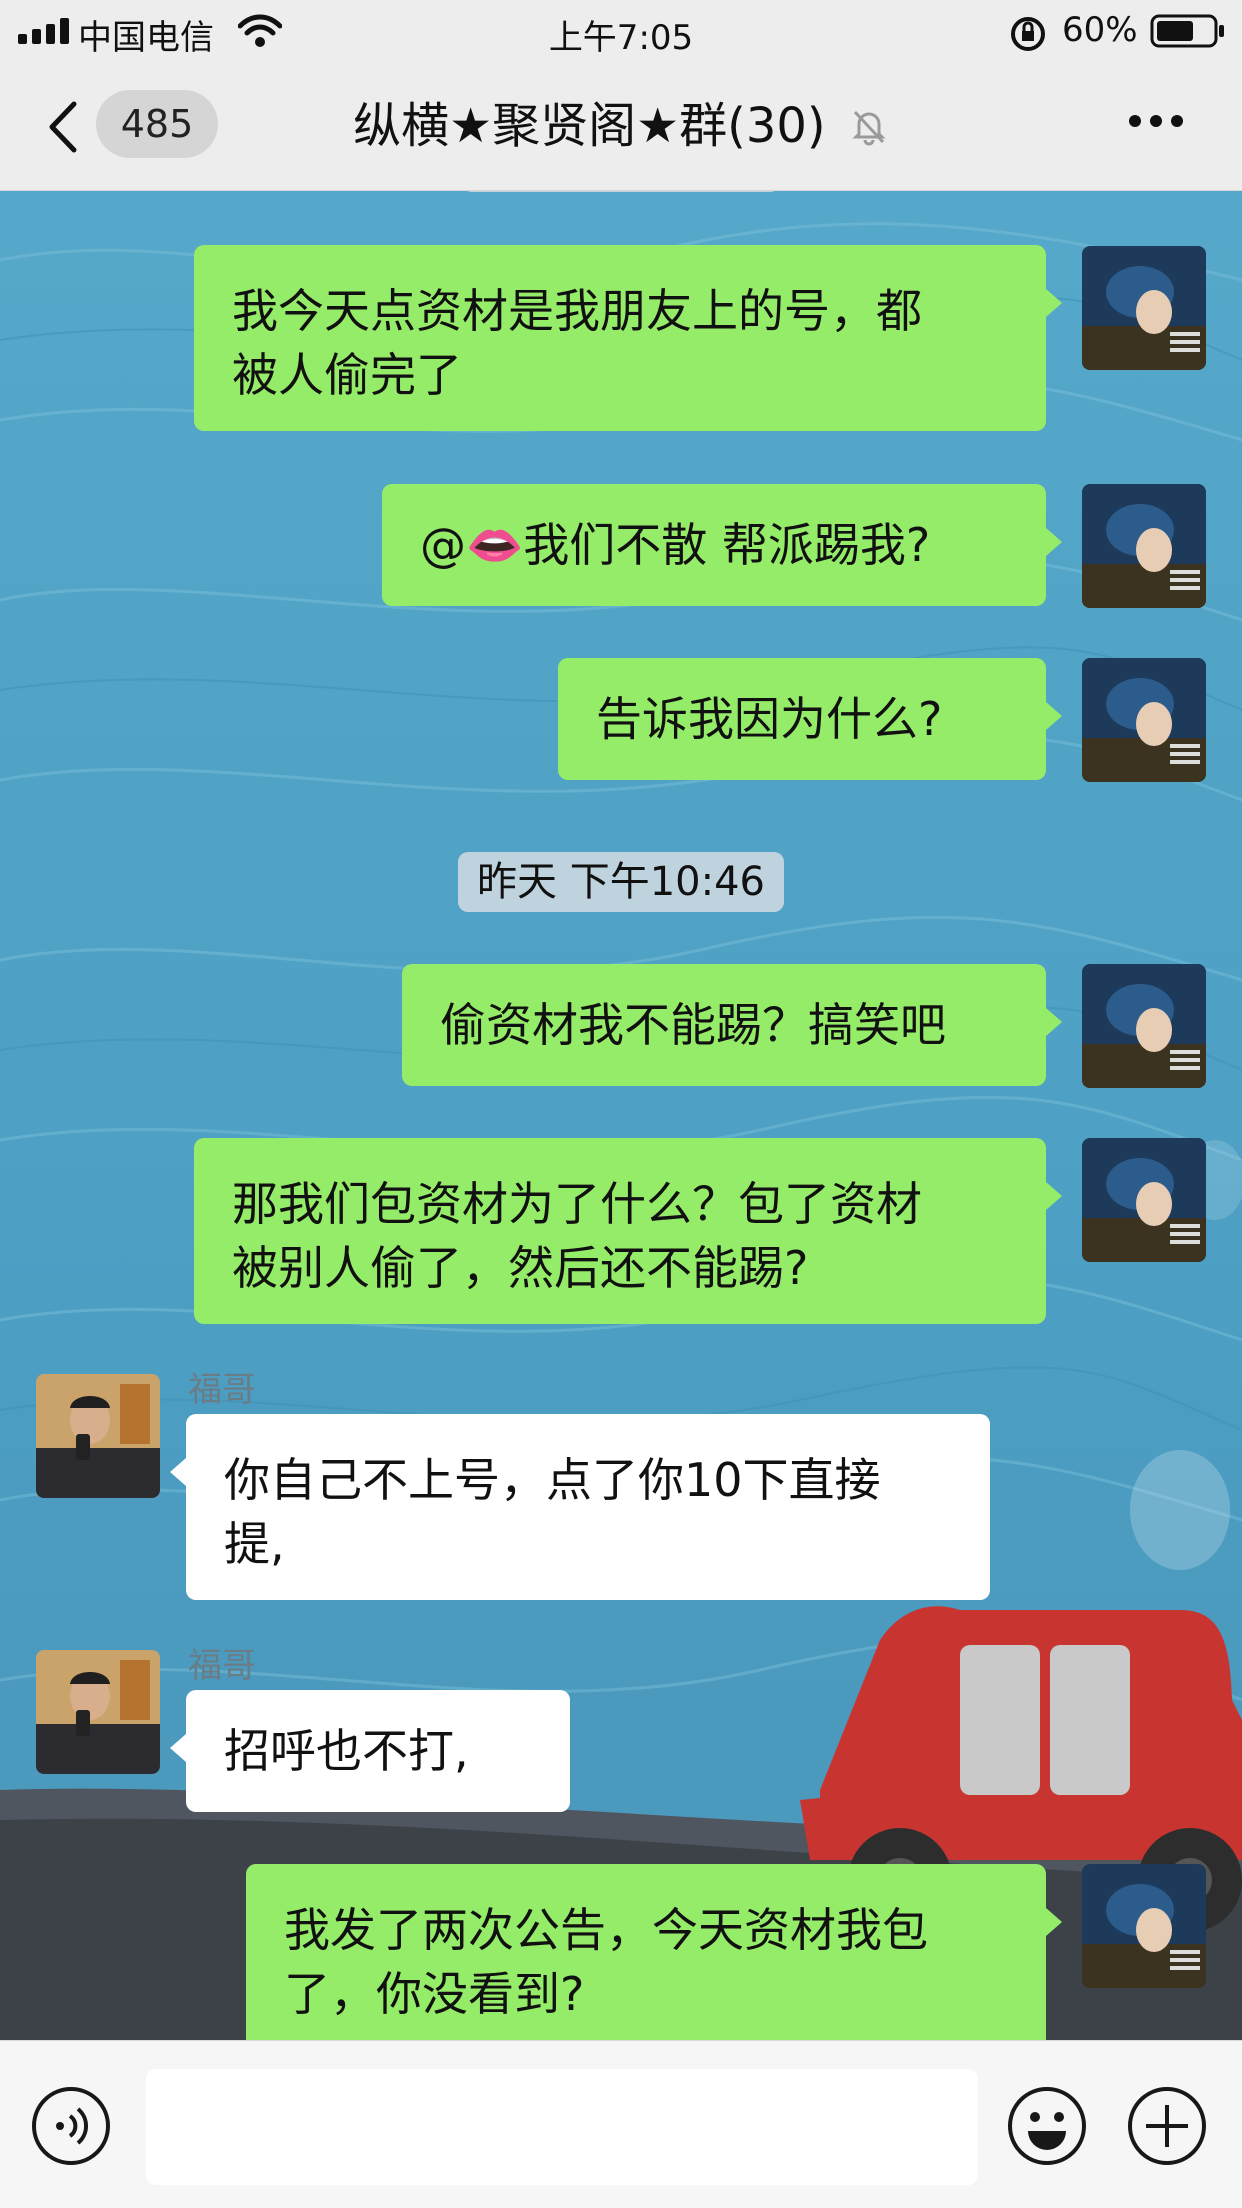 This screenshot has width=1242, height=2208. I want to click on plus-icon, so click(1167, 2126).